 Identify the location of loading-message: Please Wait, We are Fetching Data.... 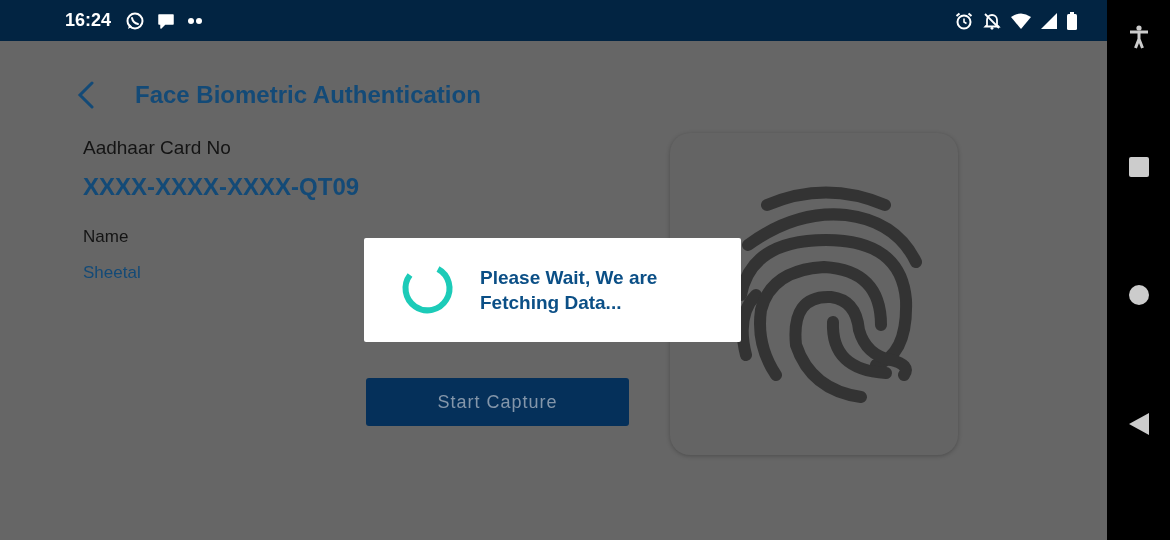
(569, 290).